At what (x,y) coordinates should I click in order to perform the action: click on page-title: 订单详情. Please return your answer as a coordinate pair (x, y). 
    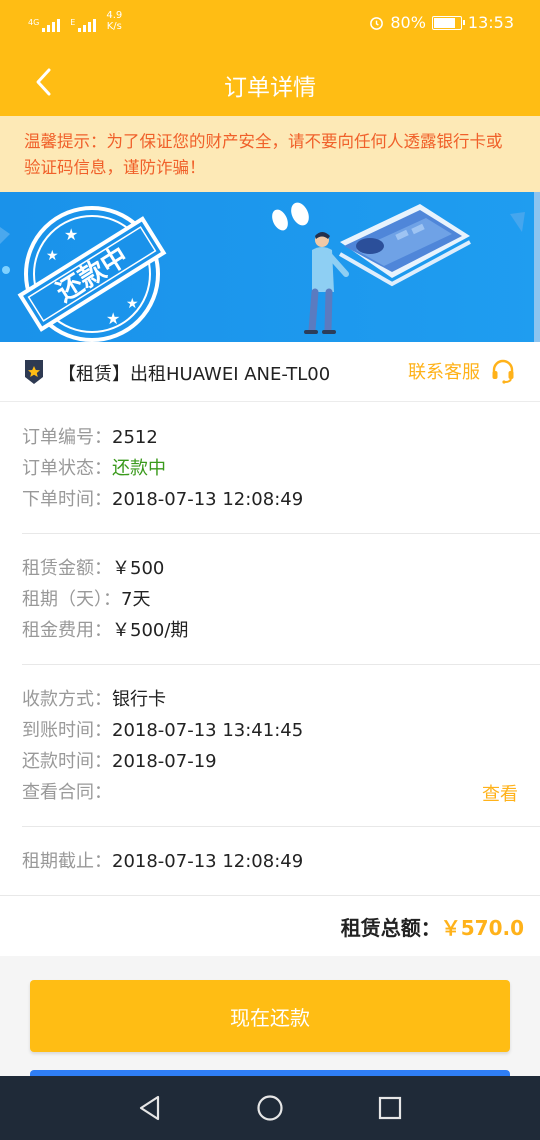
    Looking at the image, I should click on (270, 88).